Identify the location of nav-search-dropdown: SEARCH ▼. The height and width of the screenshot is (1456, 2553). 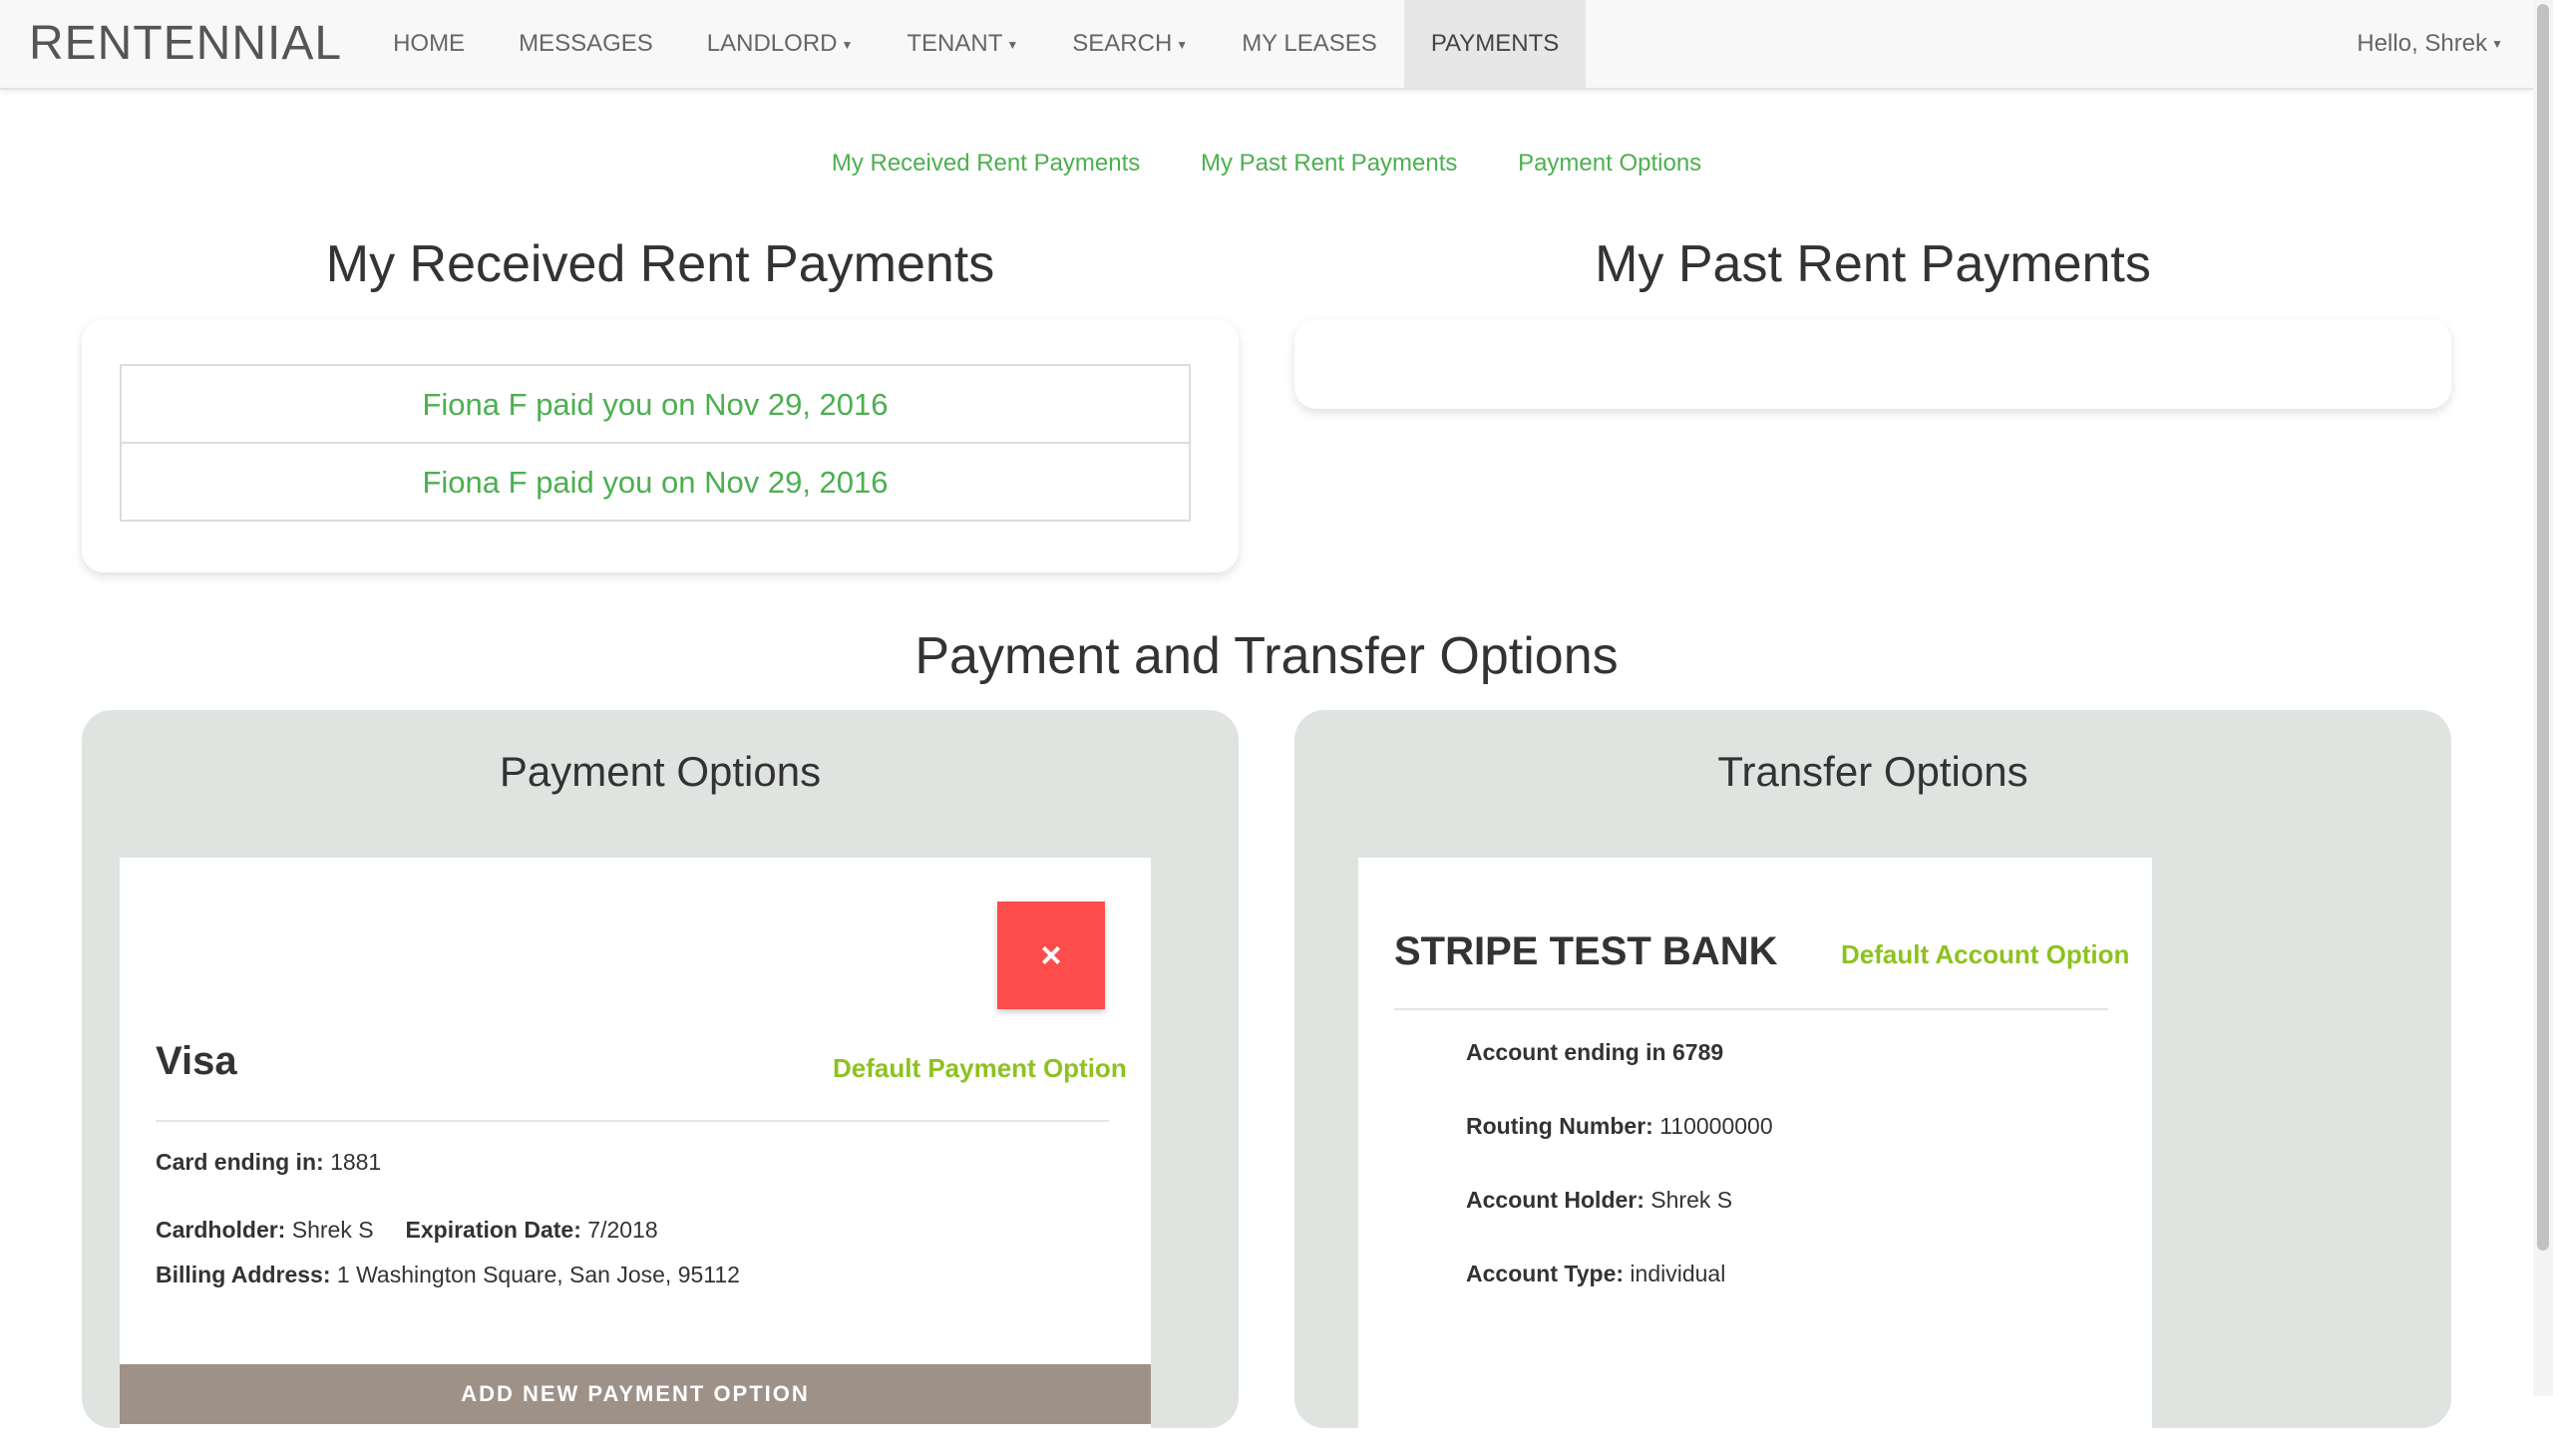
(1130, 44).